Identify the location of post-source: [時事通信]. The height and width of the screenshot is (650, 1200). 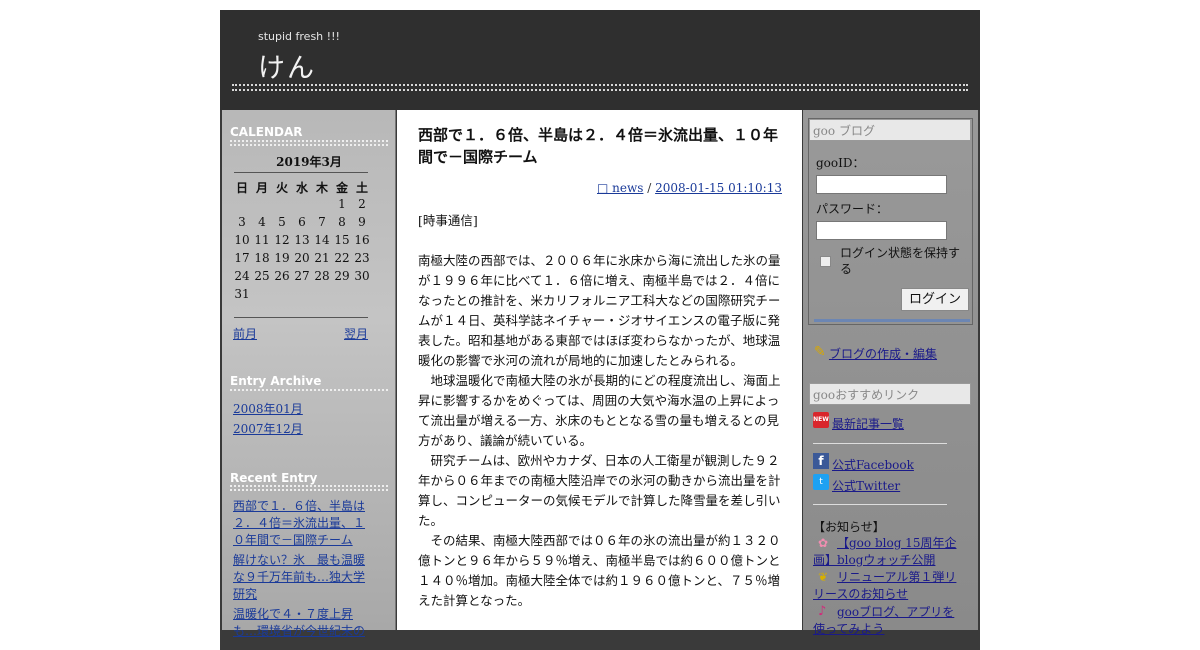
(448, 220).